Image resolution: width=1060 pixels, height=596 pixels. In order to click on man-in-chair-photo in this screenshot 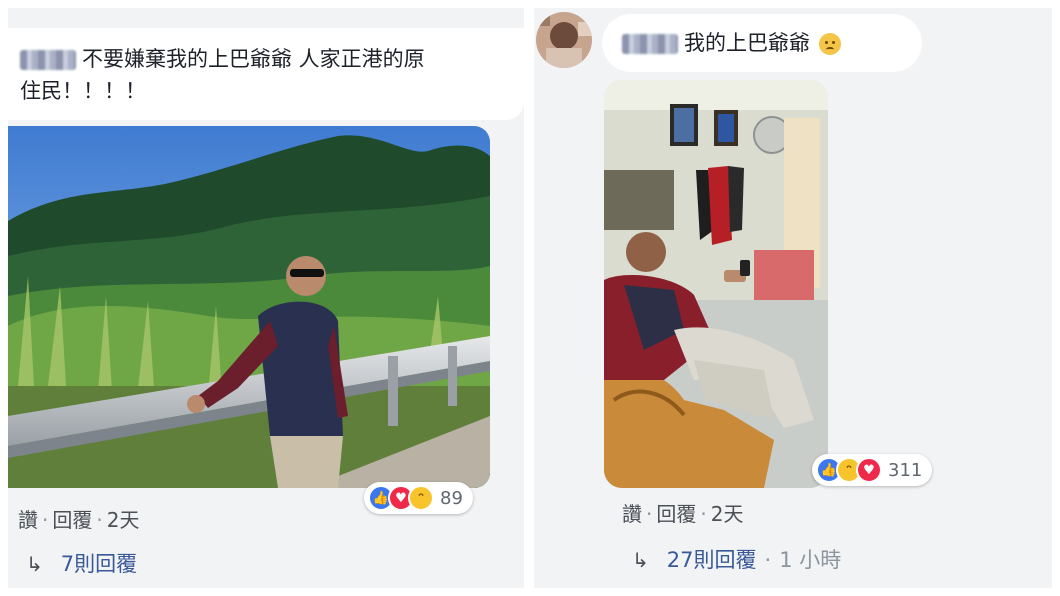, I will do `click(716, 284)`.